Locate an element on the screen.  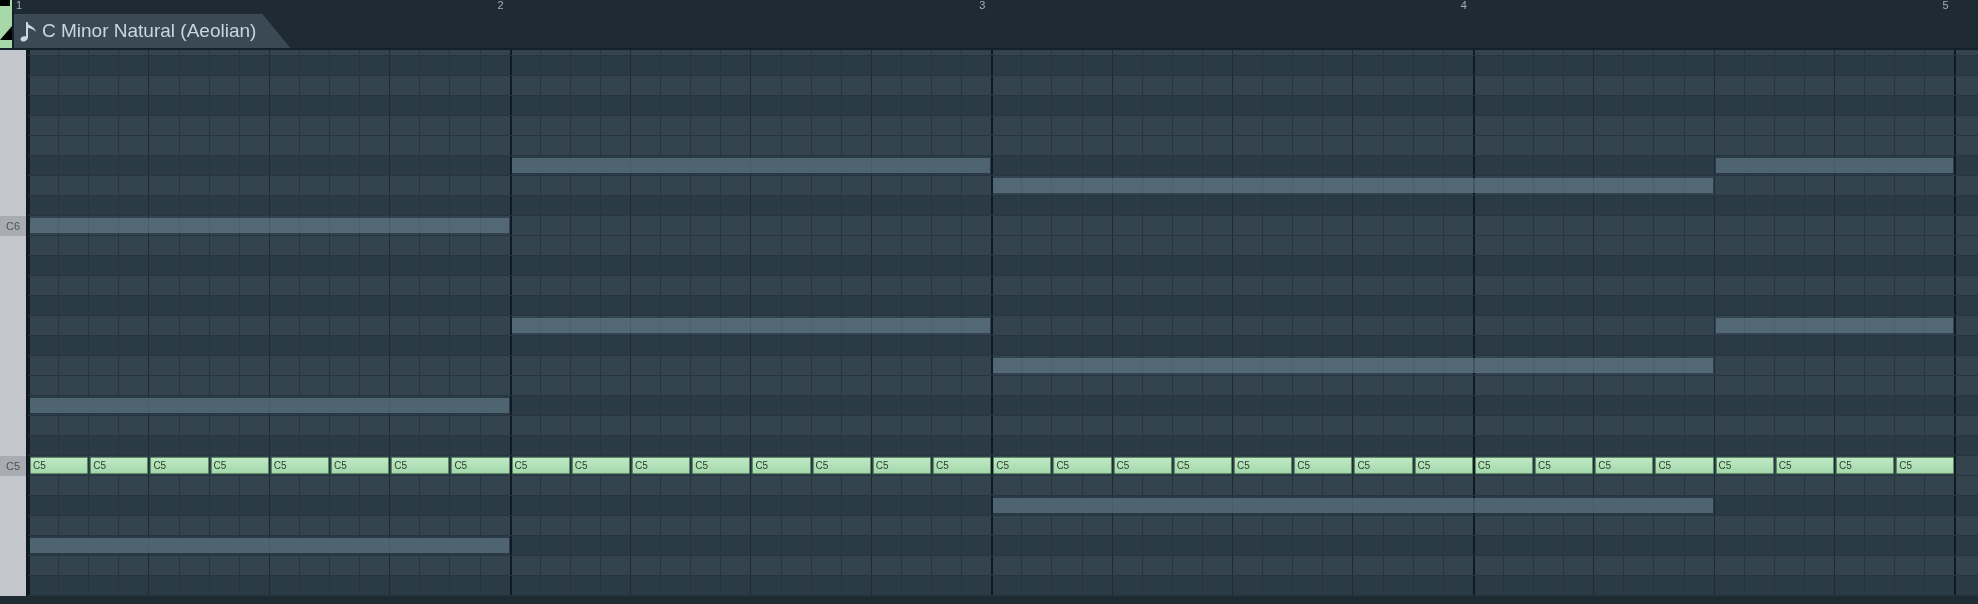
triangle-icon is located at coordinates (6, 33).